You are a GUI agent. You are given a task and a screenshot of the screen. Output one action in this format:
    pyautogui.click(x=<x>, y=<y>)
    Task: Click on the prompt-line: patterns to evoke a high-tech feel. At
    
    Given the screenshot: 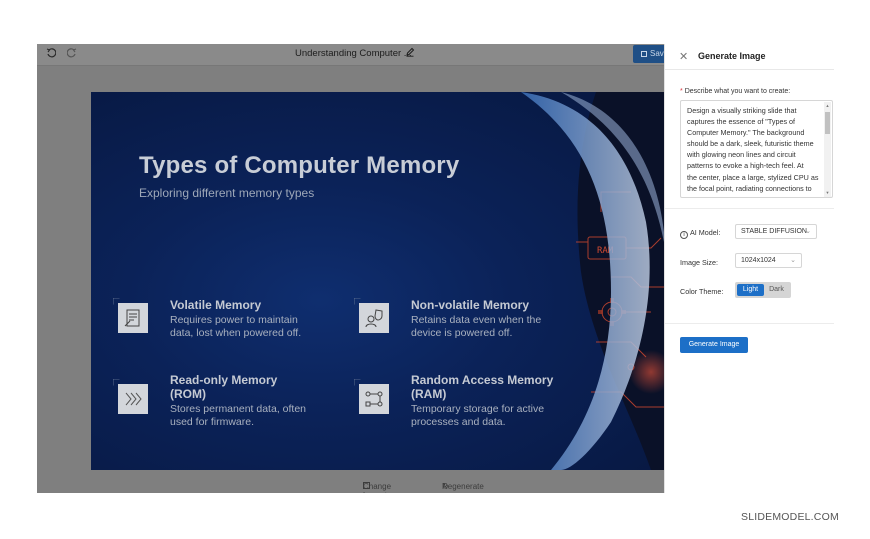 What is the action you would take?
    pyautogui.click(x=745, y=166)
    